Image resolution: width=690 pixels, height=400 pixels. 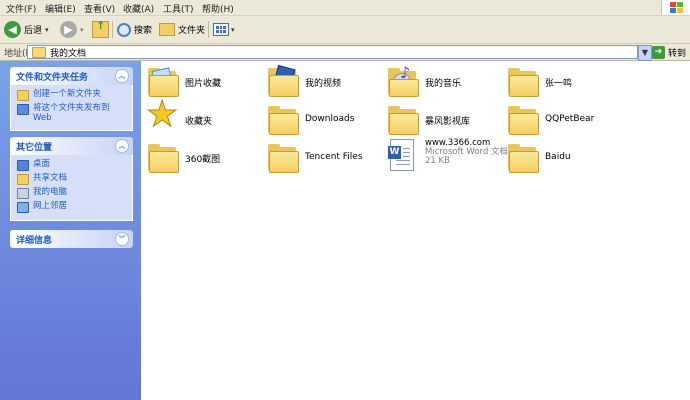 I want to click on address-input: 我的文档, so click(x=332, y=52).